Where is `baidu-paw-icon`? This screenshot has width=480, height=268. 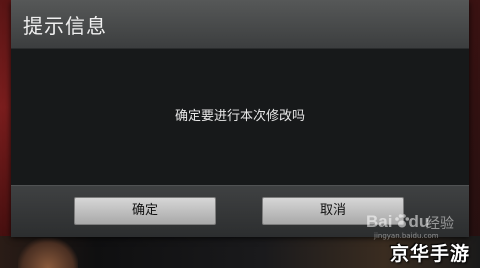 baidu-paw-icon is located at coordinates (402, 221).